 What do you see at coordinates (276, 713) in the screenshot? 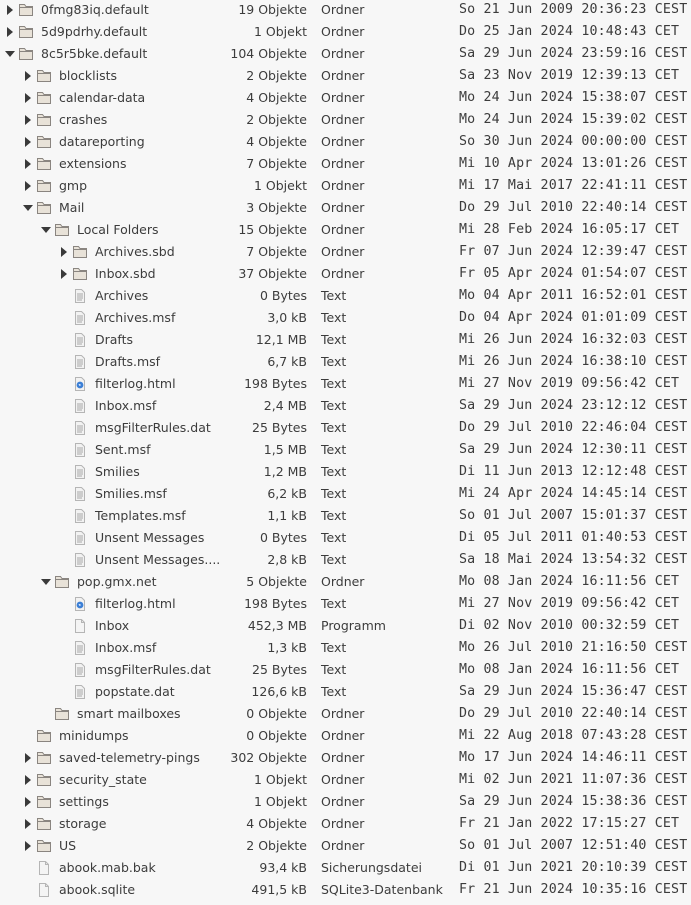
I see `item-size: 0 Objekte` at bounding box center [276, 713].